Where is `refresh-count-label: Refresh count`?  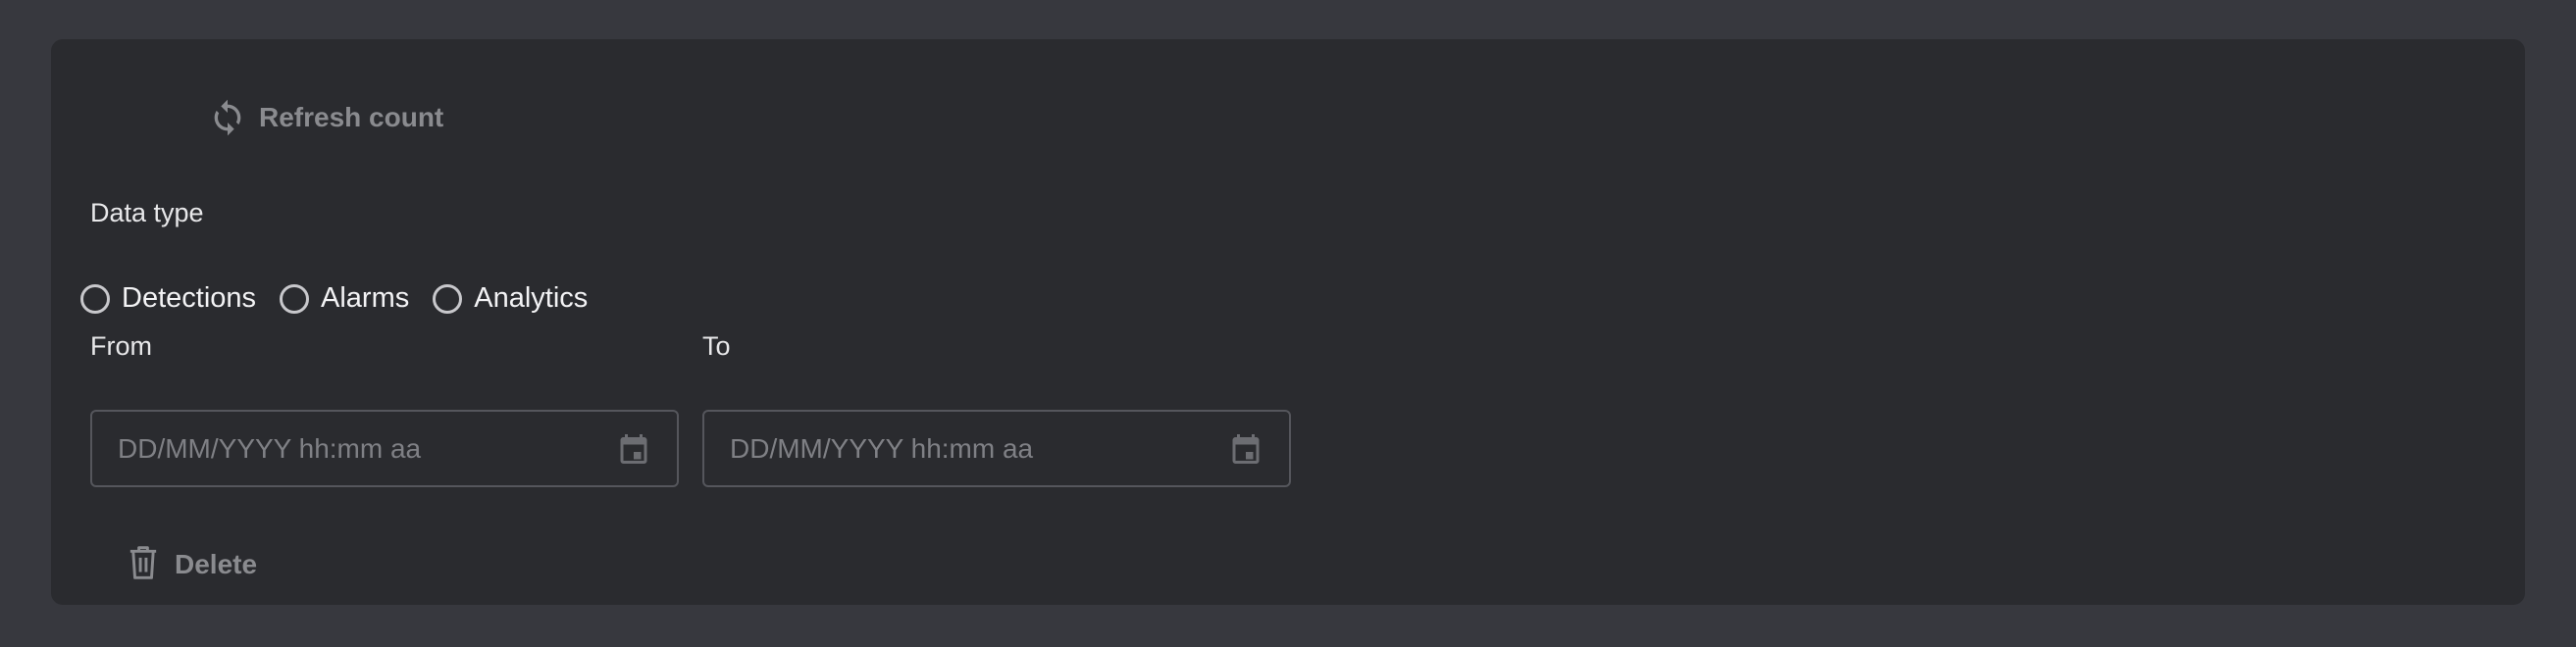
refresh-count-label: Refresh count is located at coordinates (351, 117).